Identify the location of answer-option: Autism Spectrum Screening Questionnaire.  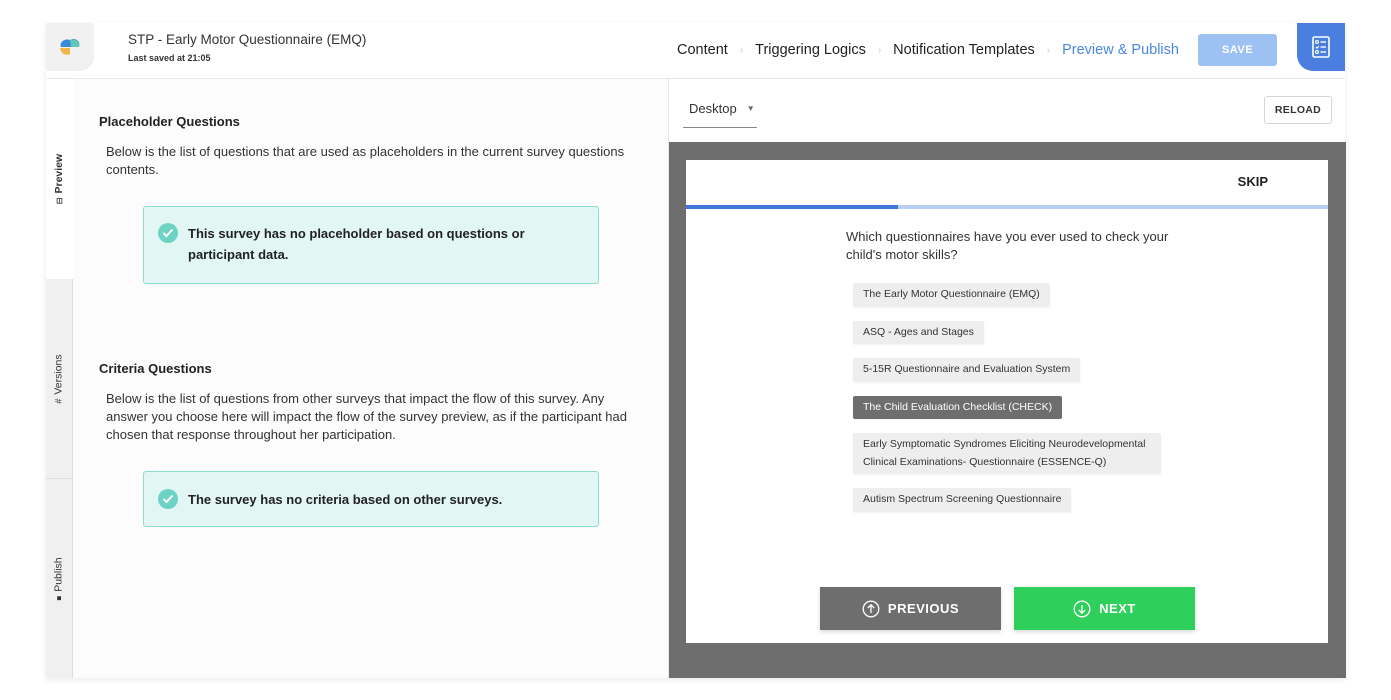
(962, 500).